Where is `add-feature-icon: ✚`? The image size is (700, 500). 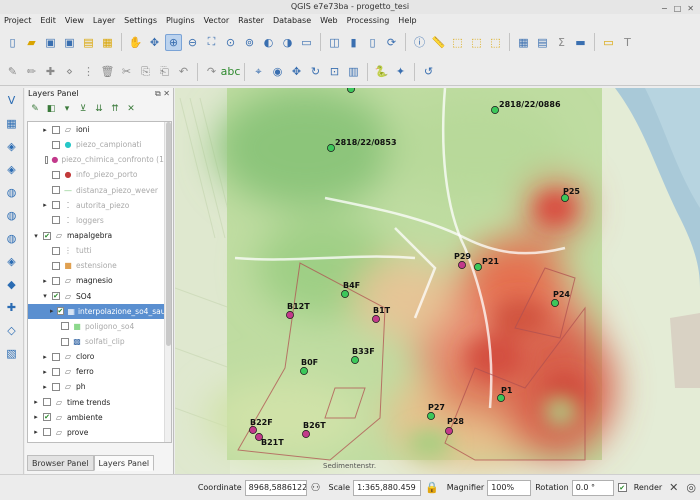
add-feature-icon: ✚ is located at coordinates (50, 71).